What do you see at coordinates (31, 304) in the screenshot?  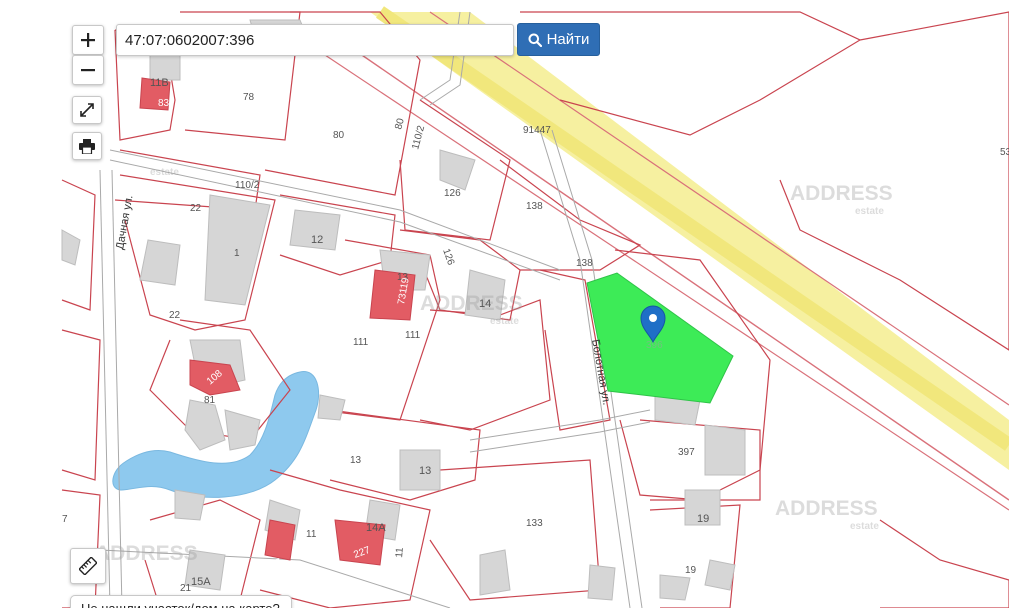 I see `map-left-margin` at bounding box center [31, 304].